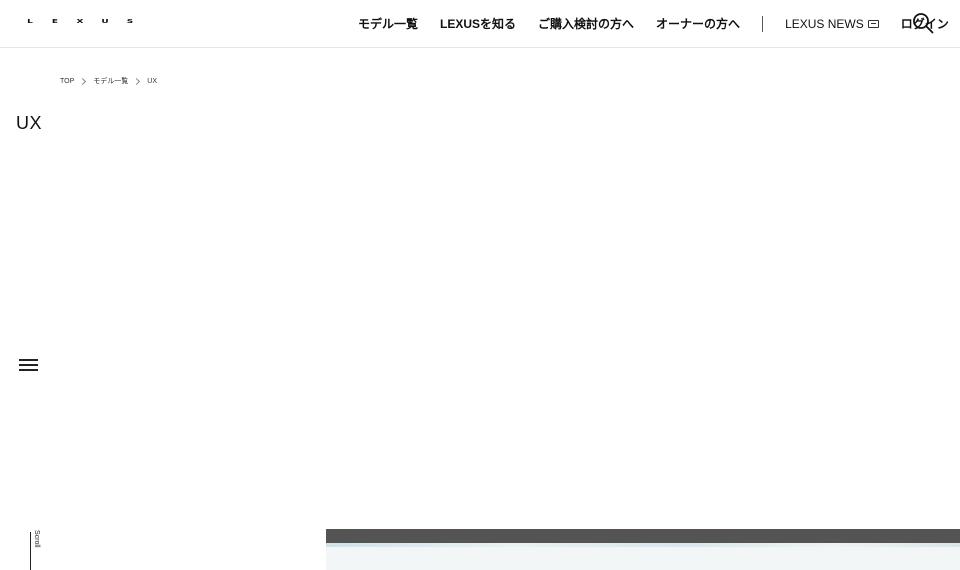  Describe the element at coordinates (67, 81) in the screenshot. I see `breadcrumb-top: TOP` at that location.